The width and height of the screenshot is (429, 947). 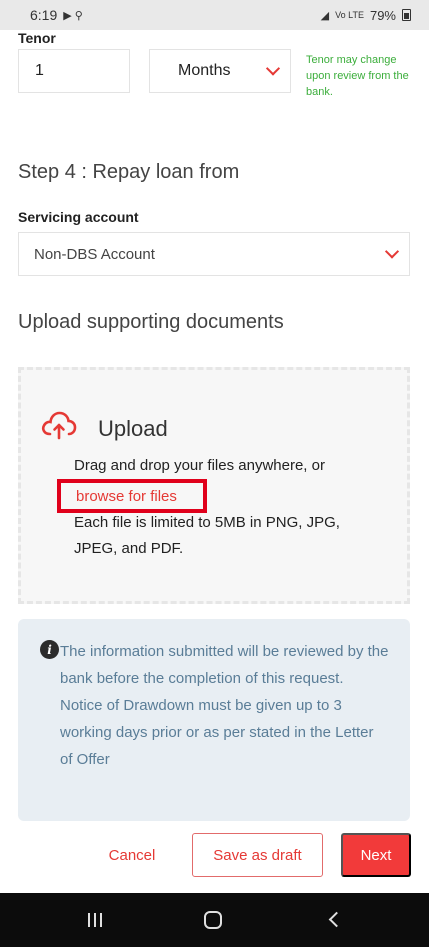 I want to click on battery-icon, so click(x=406, y=15).